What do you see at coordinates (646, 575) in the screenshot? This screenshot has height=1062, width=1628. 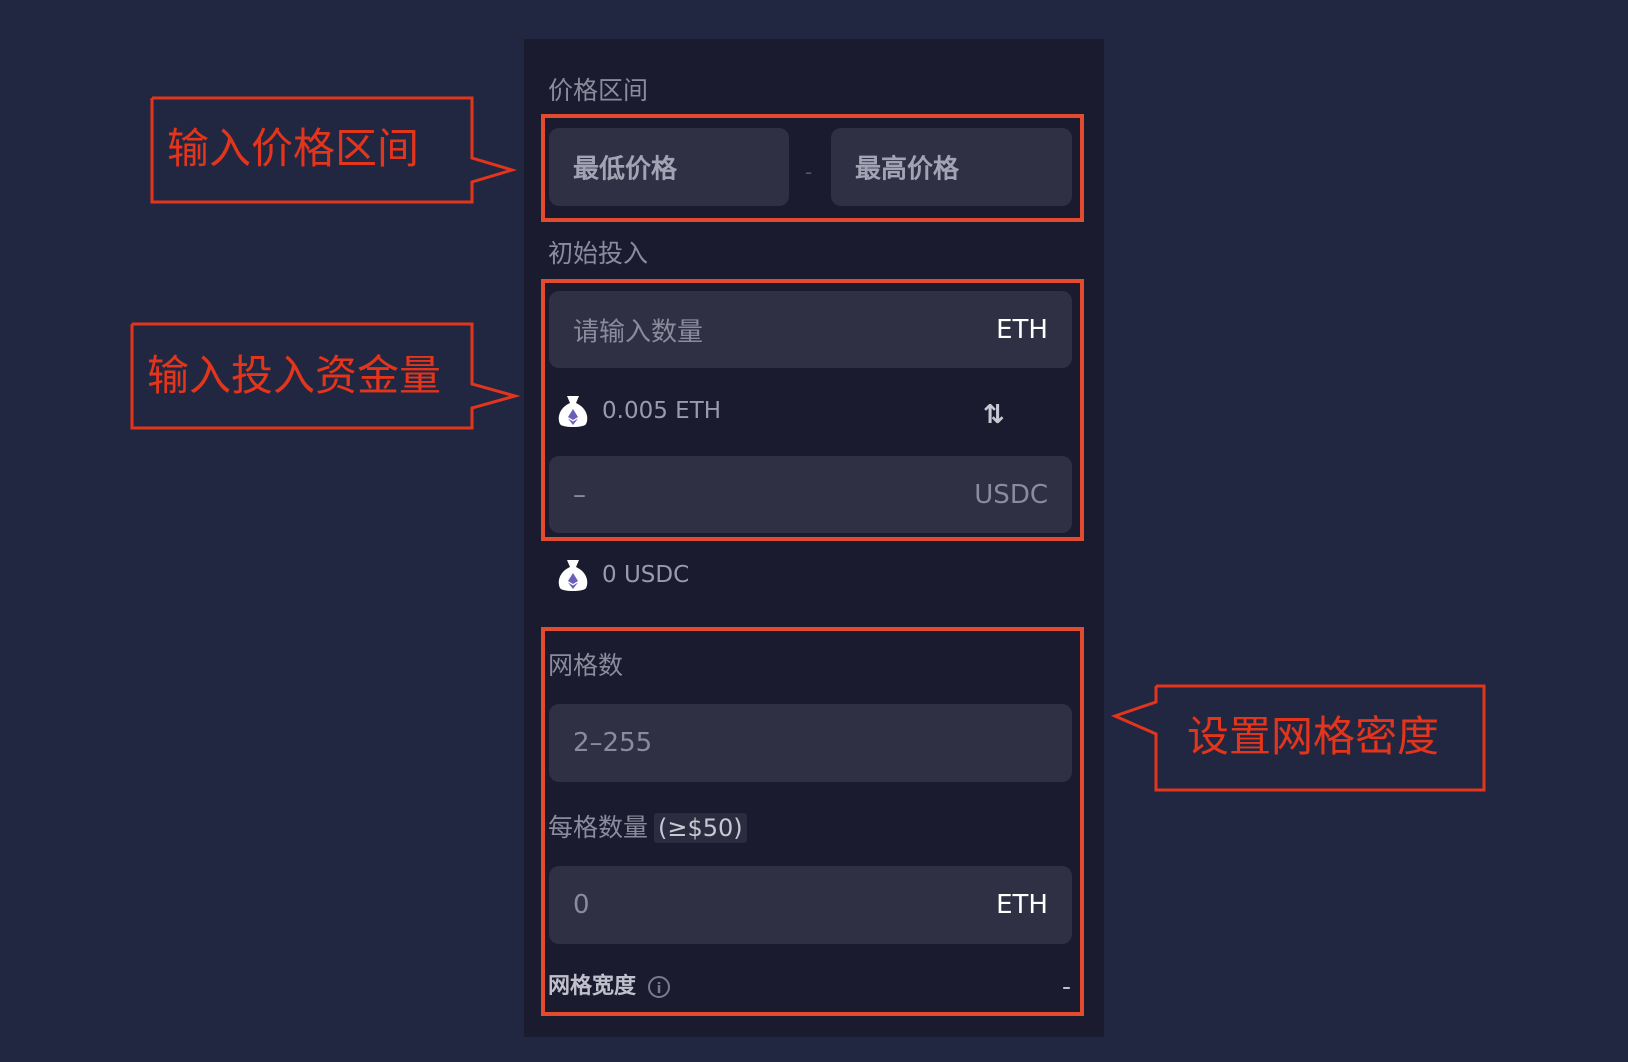 I see `usdc-balance-value: 0 USDC` at bounding box center [646, 575].